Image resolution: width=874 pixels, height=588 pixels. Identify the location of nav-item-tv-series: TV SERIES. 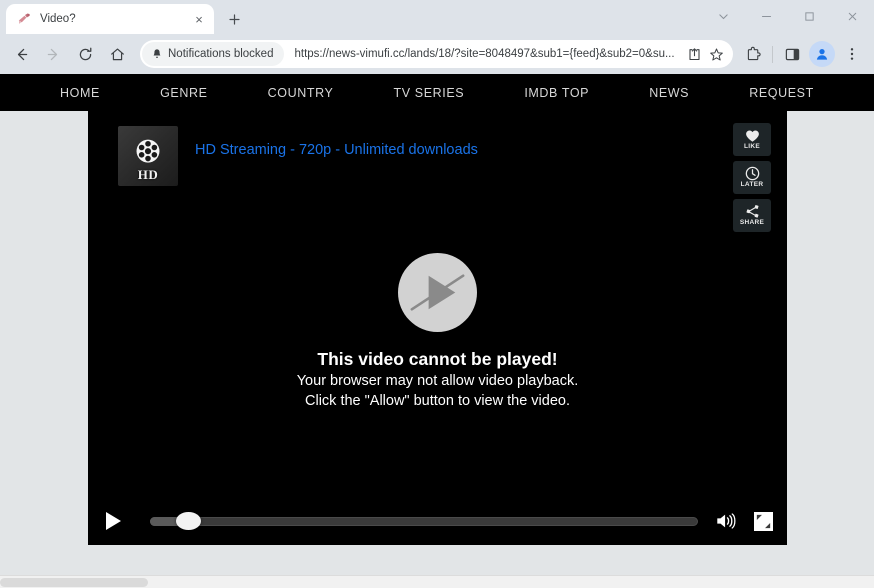
(429, 93).